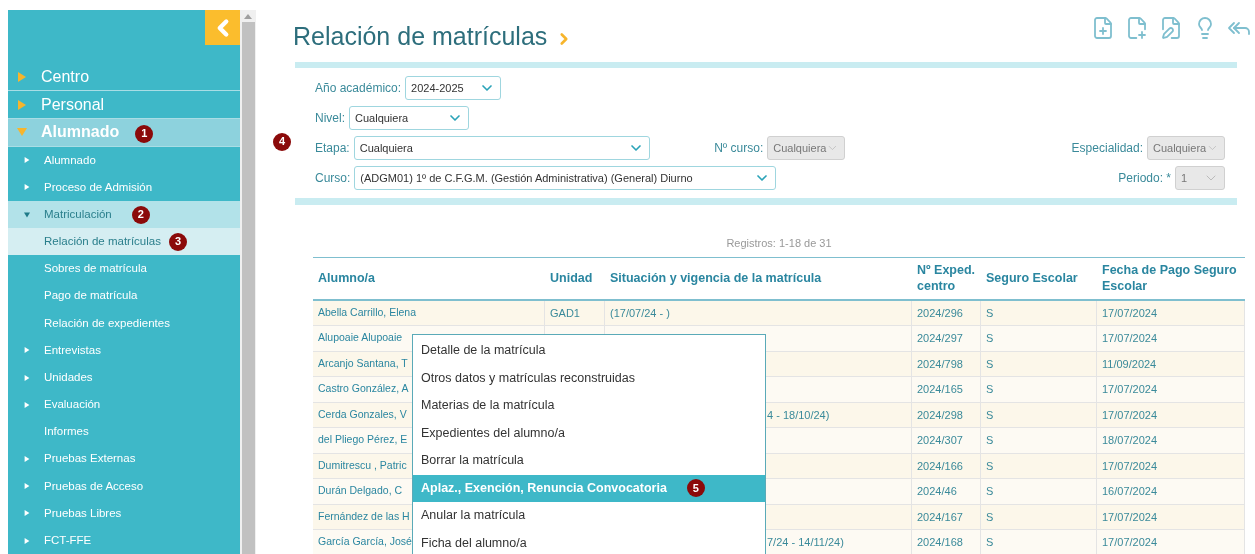 Image resolution: width=1255 pixels, height=554 pixels. What do you see at coordinates (248, 16) in the screenshot?
I see `scroll-up-icon` at bounding box center [248, 16].